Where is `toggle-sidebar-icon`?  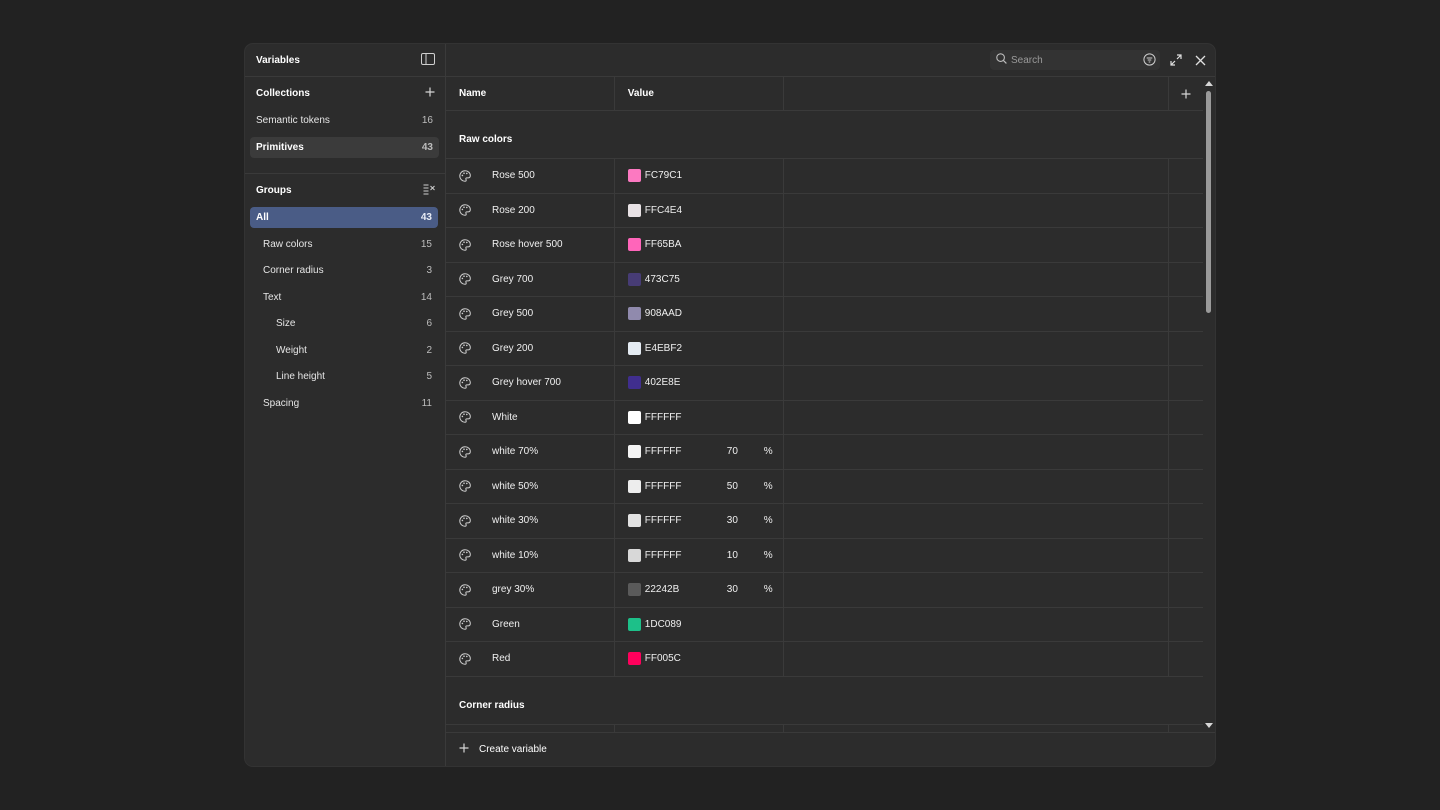 toggle-sidebar-icon is located at coordinates (428, 60).